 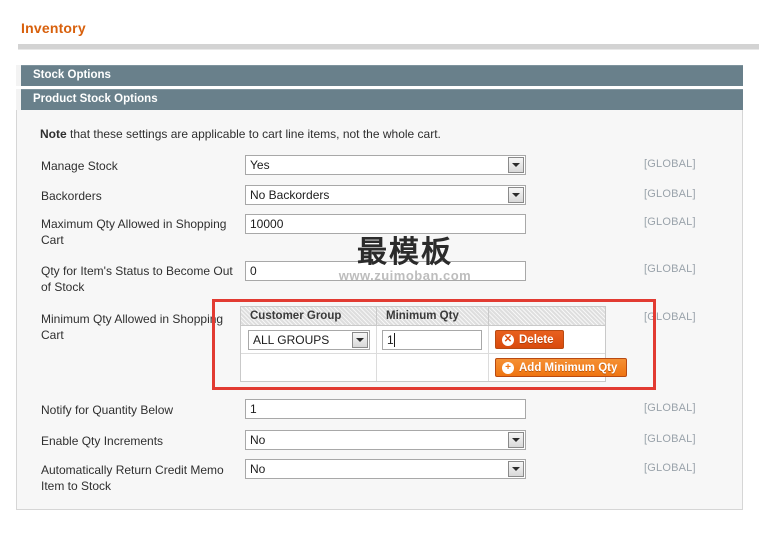 I want to click on out-of-stock-qty-input, so click(x=385, y=271).